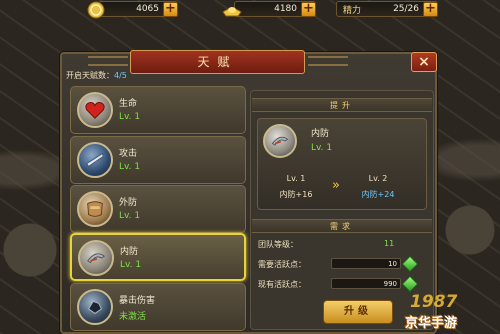 The height and width of the screenshot is (334, 500). What do you see at coordinates (158, 160) in the screenshot?
I see `skill-item-attack: 攻击 Lv. 1` at bounding box center [158, 160].